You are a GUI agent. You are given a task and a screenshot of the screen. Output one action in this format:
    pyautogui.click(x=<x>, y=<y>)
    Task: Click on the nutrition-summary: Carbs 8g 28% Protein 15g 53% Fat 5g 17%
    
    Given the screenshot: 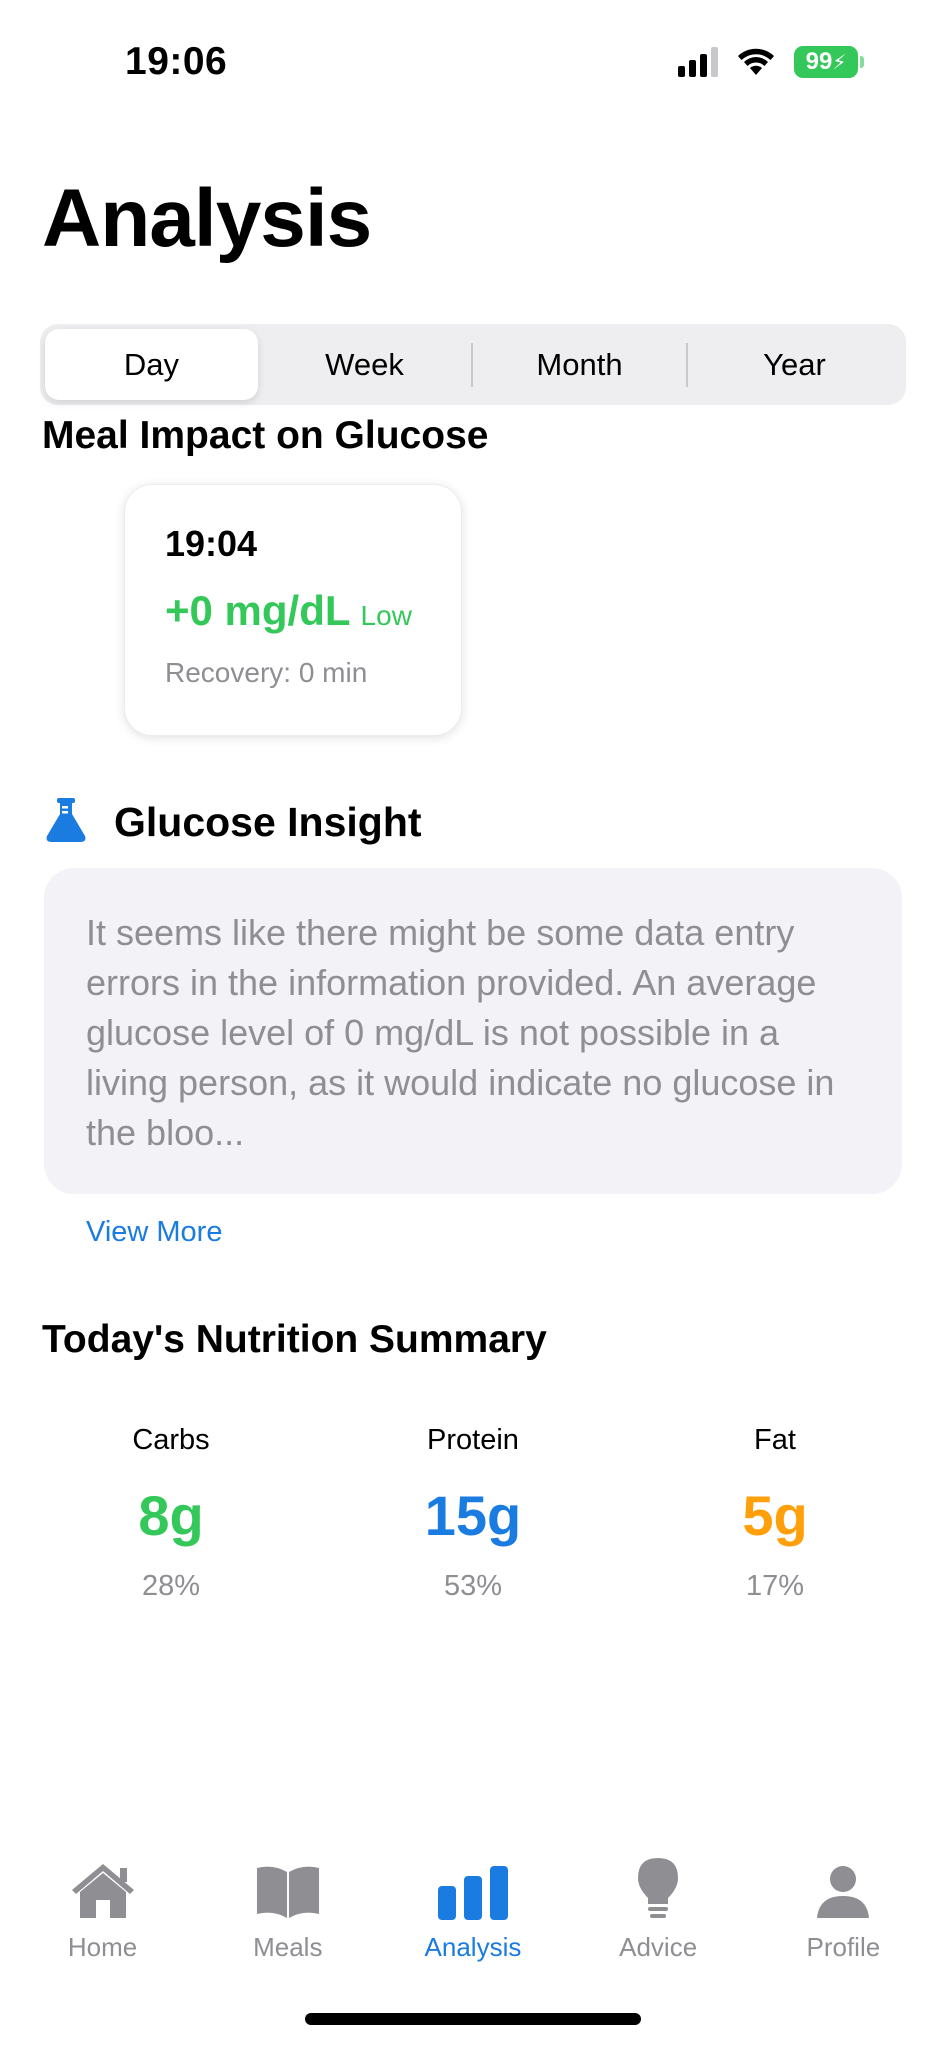 What is the action you would take?
    pyautogui.click(x=473, y=1513)
    